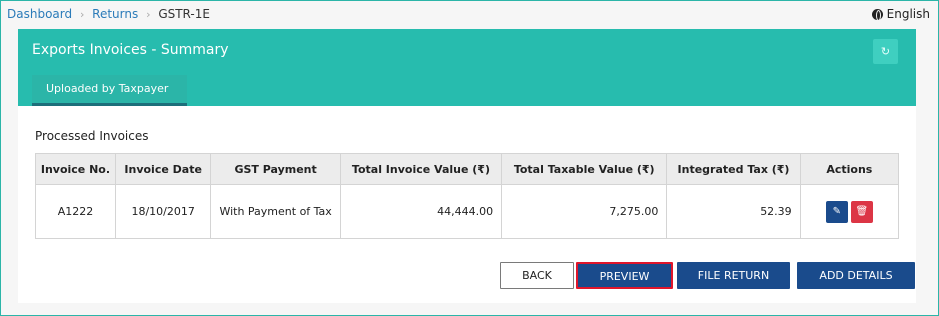  What do you see at coordinates (733, 169) in the screenshot?
I see `col-integrated-tax: Integrated Tax (₹)` at bounding box center [733, 169].